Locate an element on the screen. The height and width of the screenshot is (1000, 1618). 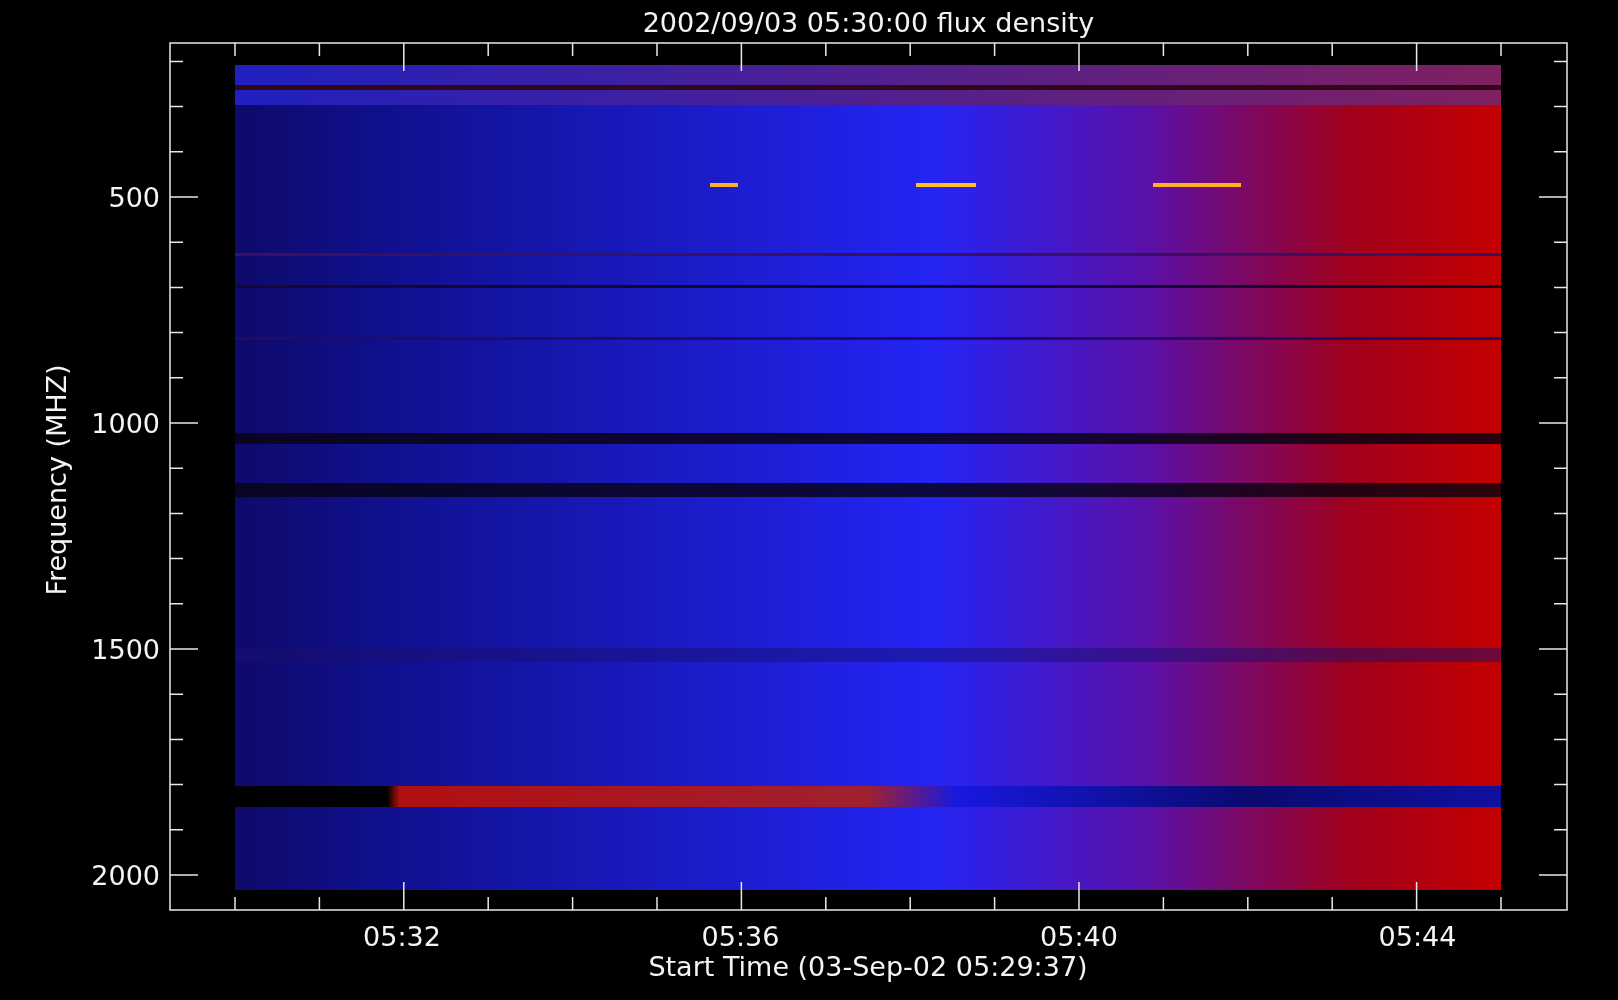
y-tick-label: 1500 is located at coordinates (125, 649).